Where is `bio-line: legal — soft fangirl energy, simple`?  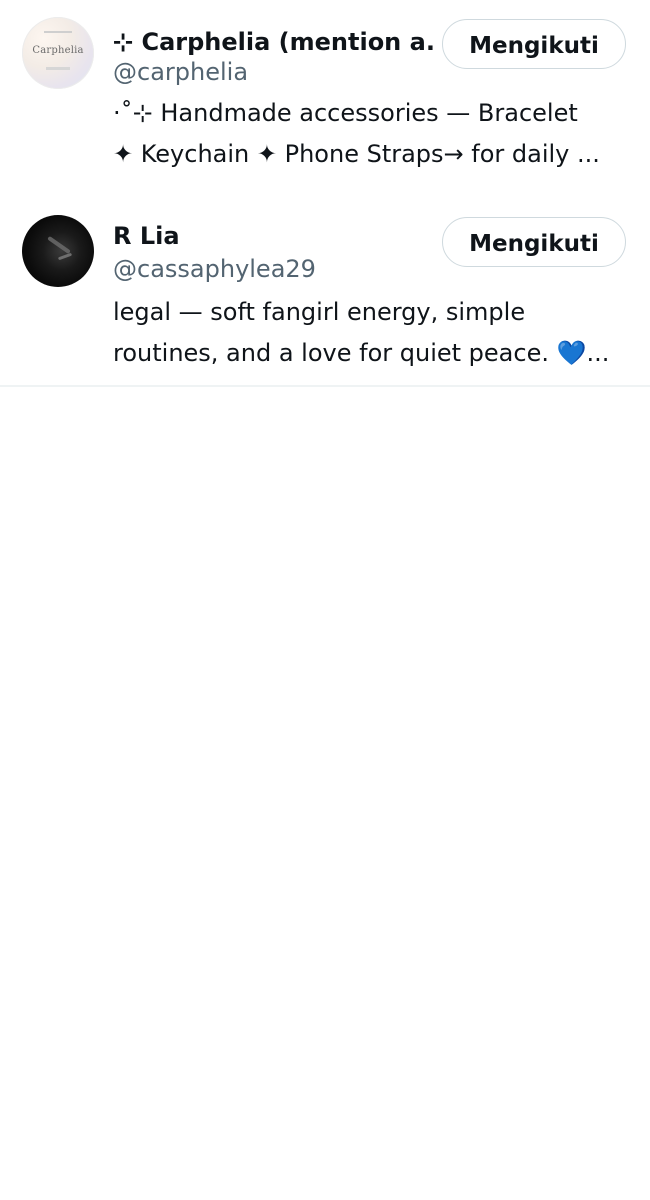 bio-line: legal — soft fangirl energy, simple is located at coordinates (319, 312).